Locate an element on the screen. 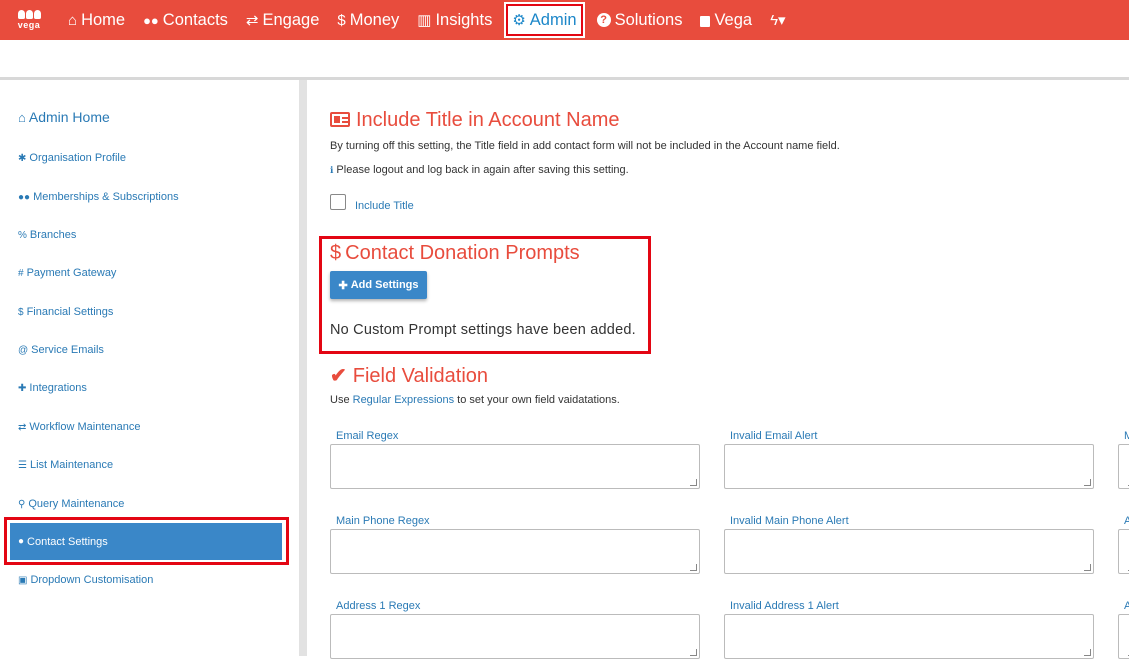  nav-solutions: ? Solutions is located at coordinates (639, 20).